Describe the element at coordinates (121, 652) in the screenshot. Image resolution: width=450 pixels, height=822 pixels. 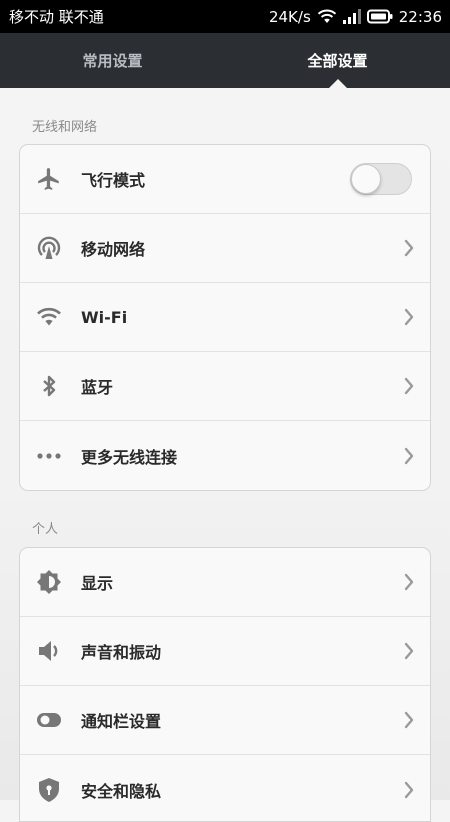
I see `settings-item-label: 声音和振动` at that location.